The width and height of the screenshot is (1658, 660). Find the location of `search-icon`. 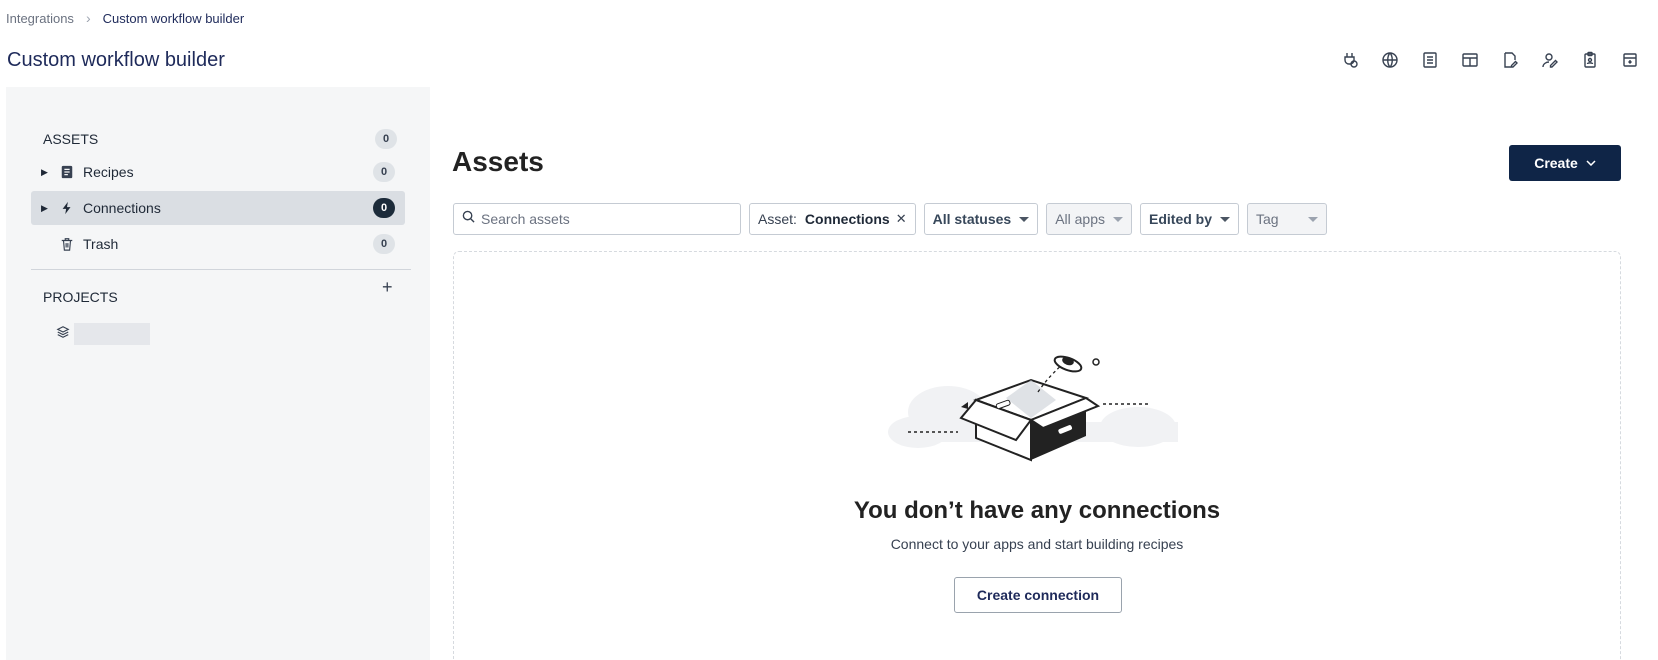

search-icon is located at coordinates (468, 219).